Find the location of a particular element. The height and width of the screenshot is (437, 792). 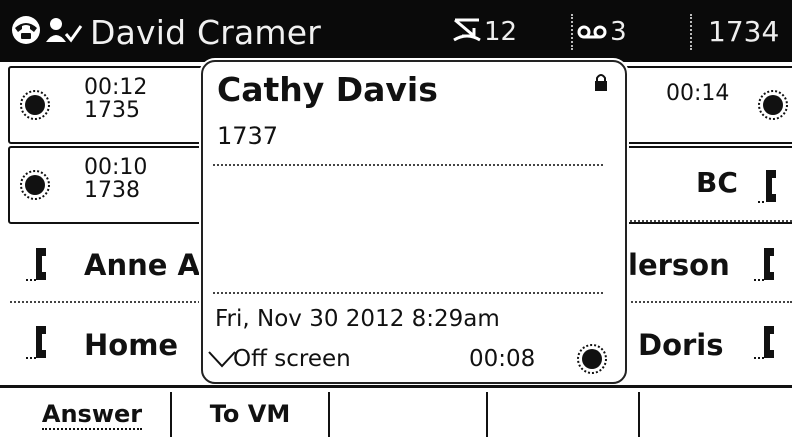

voicemail-count: 3 is located at coordinates (618, 32).